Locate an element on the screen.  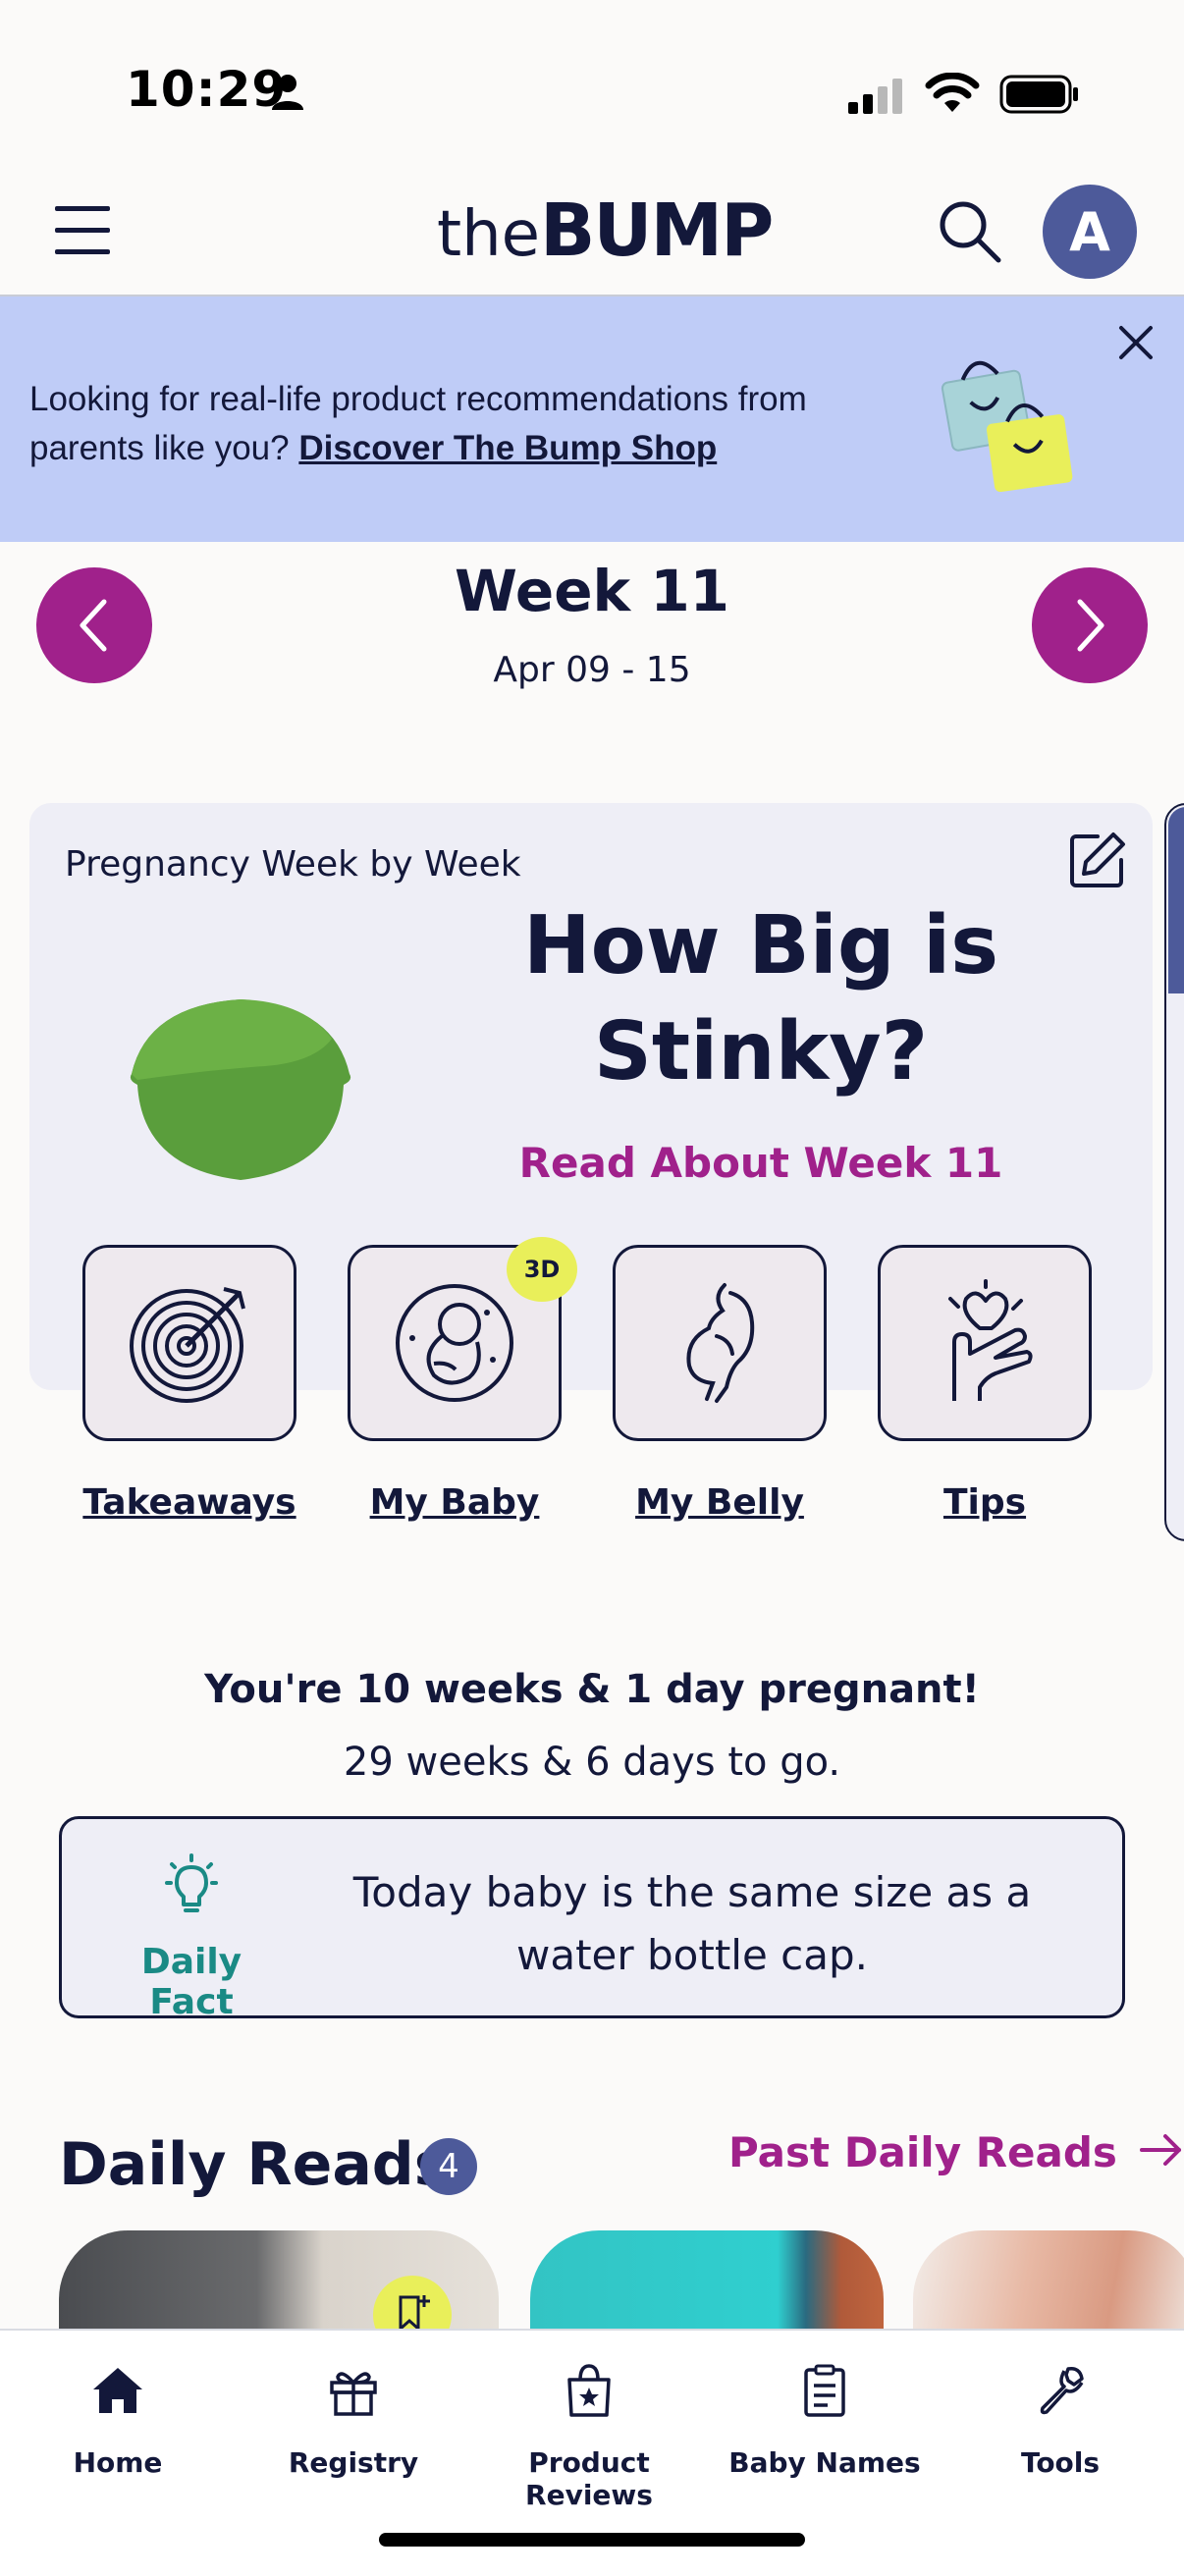
tab-registry: Registry is located at coordinates (353, 2416).